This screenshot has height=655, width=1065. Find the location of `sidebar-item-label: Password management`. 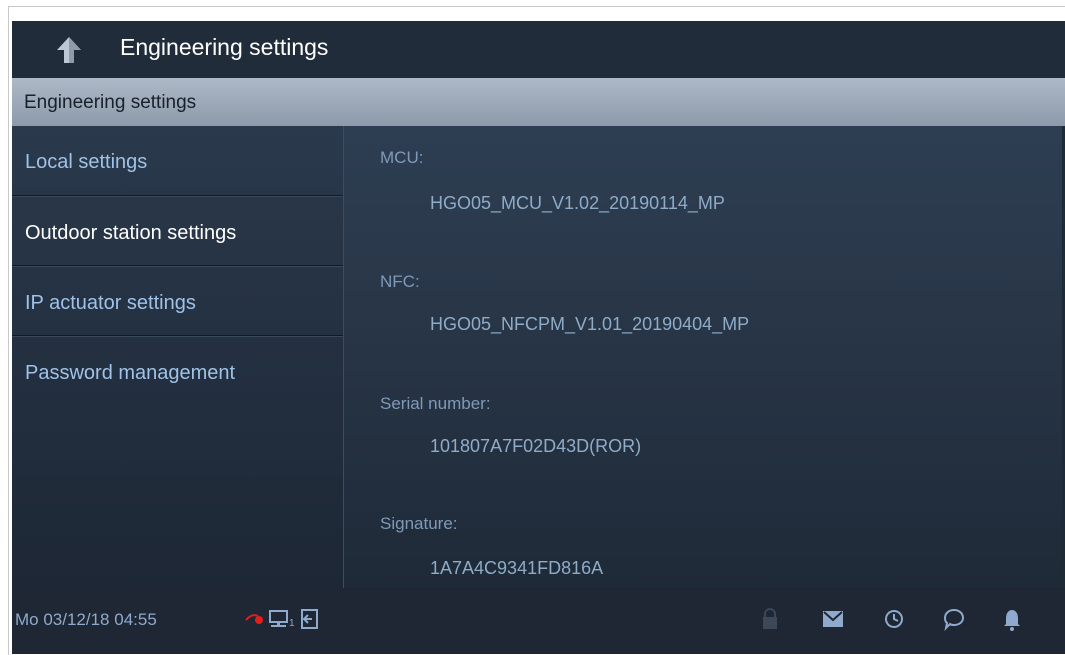

sidebar-item-label: Password management is located at coordinates (130, 373).